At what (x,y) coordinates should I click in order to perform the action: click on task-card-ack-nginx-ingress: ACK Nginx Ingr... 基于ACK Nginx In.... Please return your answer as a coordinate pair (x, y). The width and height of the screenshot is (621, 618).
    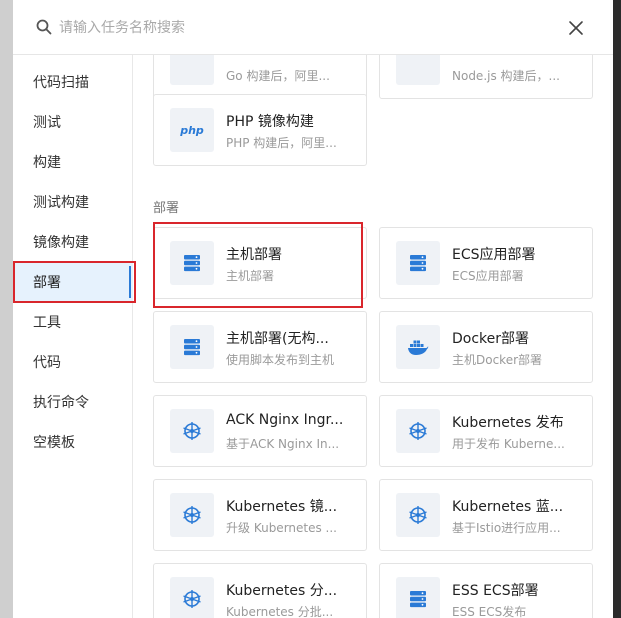
    Looking at the image, I should click on (260, 431).